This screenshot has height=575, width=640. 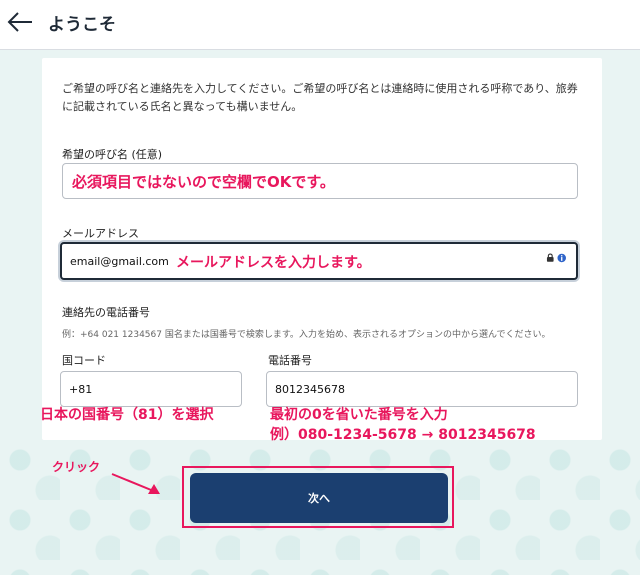 I want to click on email-label: メールアドレス, so click(x=100, y=233).